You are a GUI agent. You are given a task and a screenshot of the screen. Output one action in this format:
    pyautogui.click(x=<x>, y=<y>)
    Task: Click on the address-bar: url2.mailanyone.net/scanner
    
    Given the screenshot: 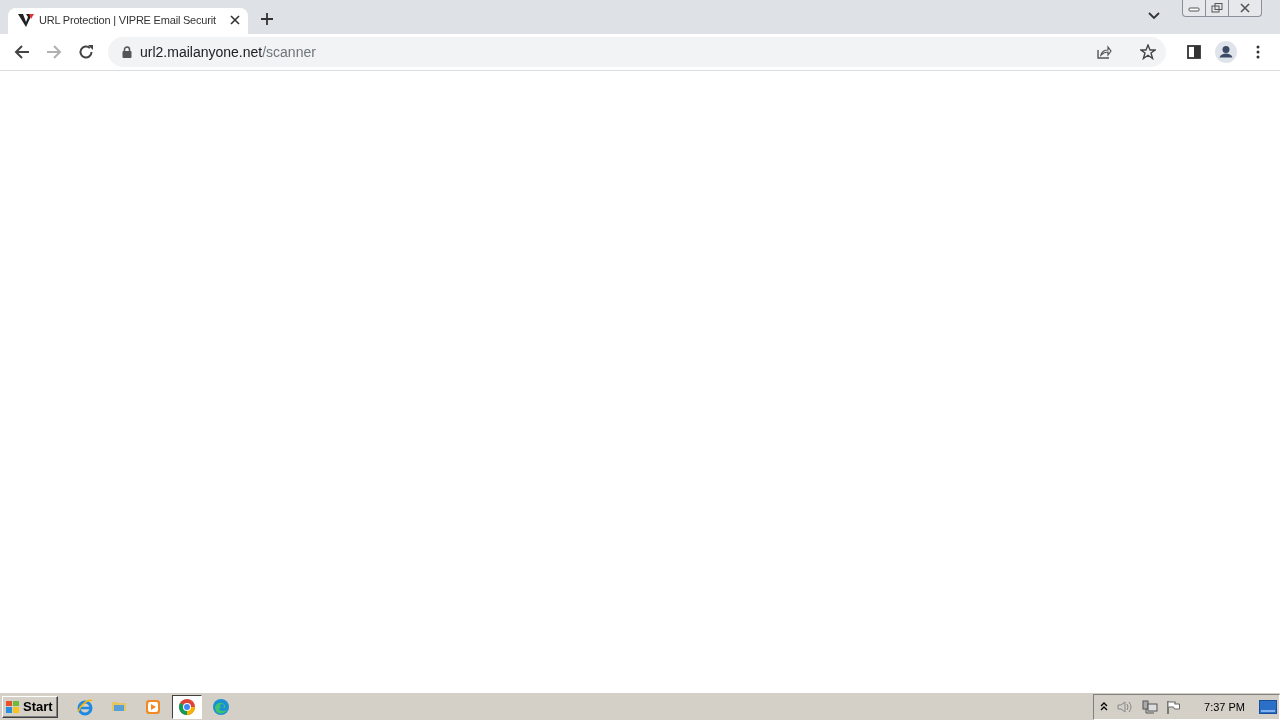 What is the action you would take?
    pyautogui.click(x=637, y=52)
    